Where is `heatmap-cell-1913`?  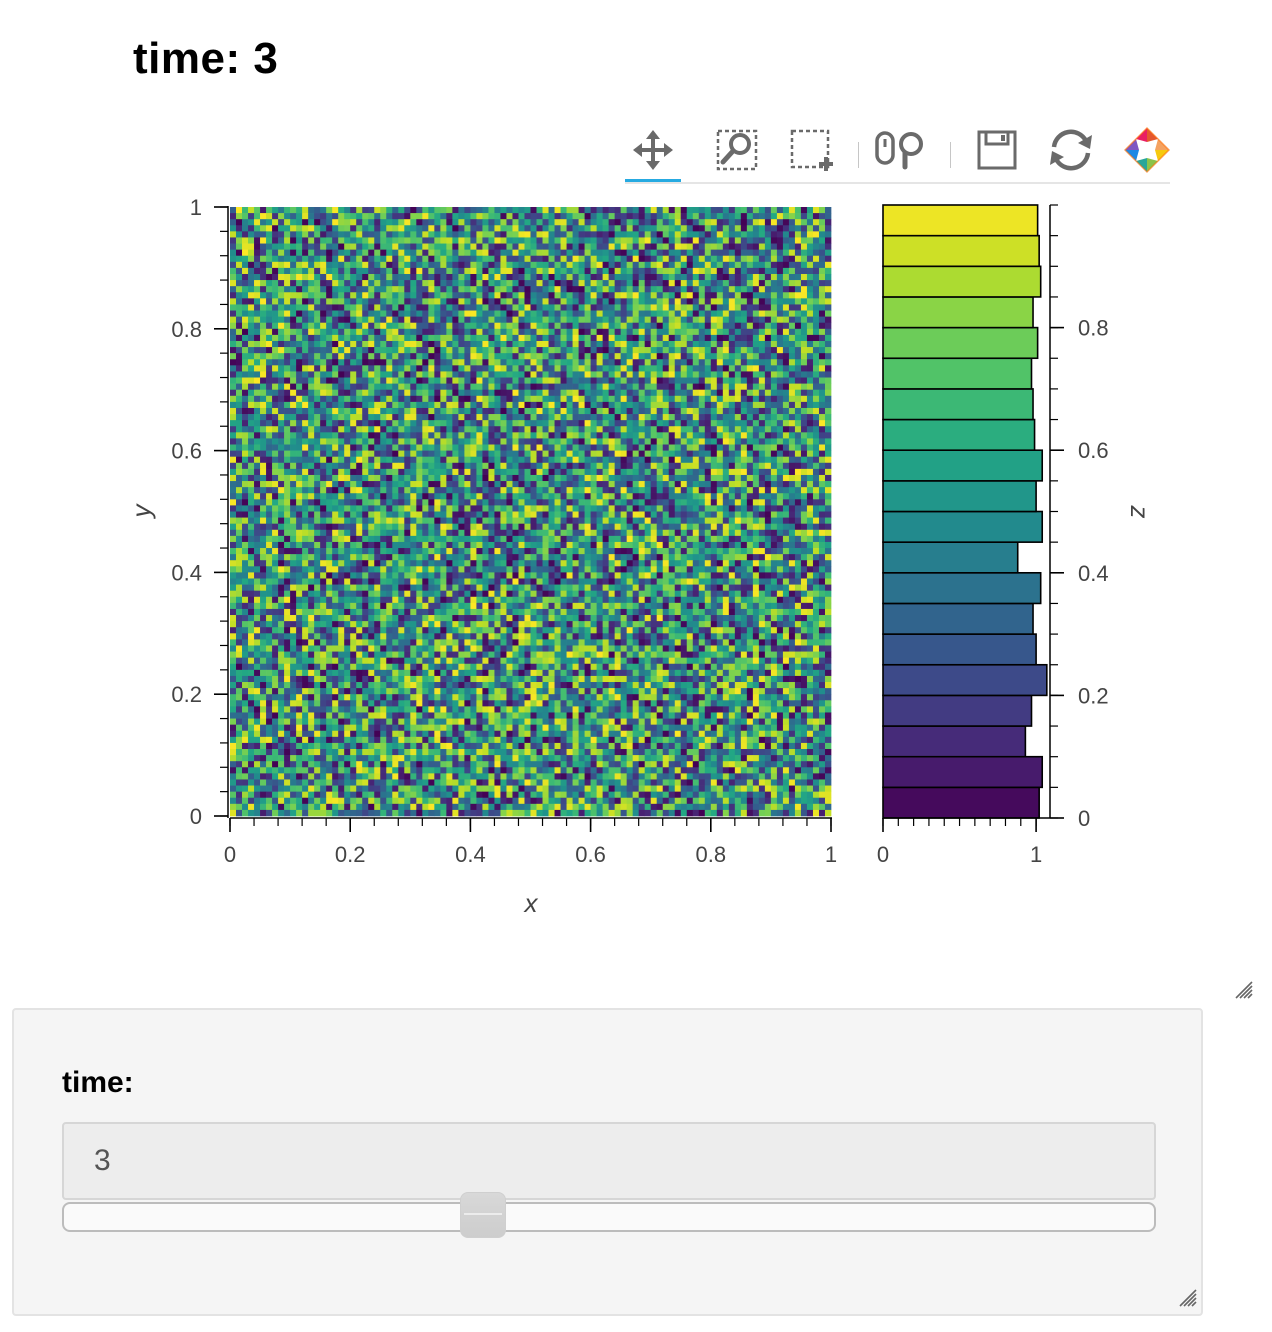
heatmap-cell-1913 is located at coordinates (311, 326).